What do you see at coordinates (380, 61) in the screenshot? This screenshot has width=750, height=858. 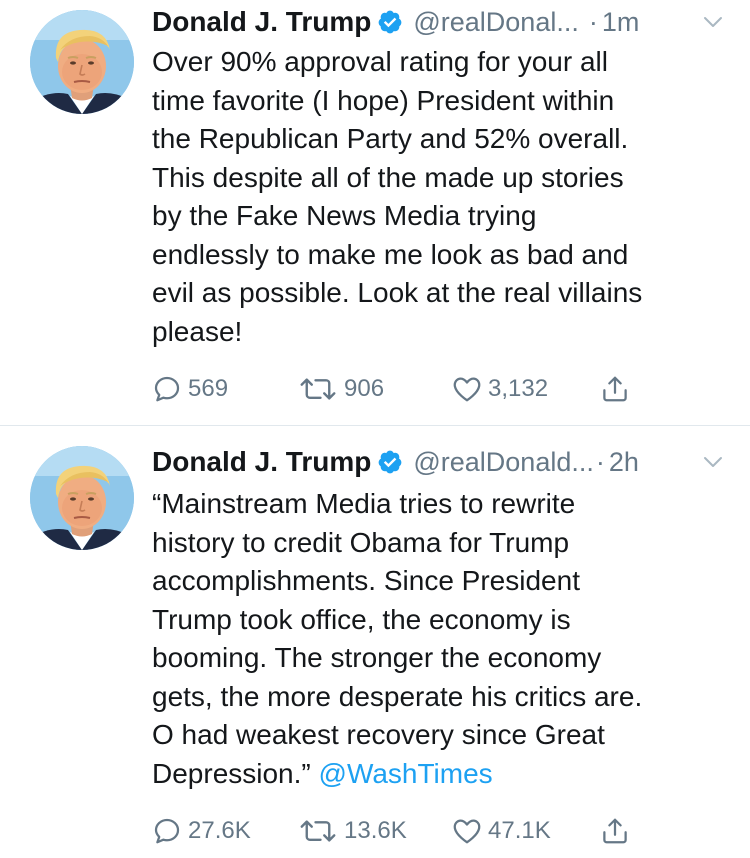 I see `tweet-text-line: Over 90% approval rating for your all` at bounding box center [380, 61].